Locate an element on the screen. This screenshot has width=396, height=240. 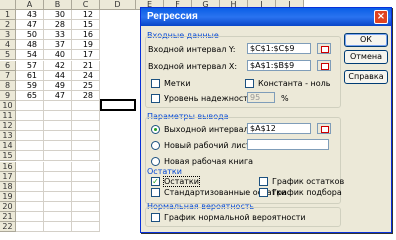
table-cell: 59 is located at coordinates (30, 85).